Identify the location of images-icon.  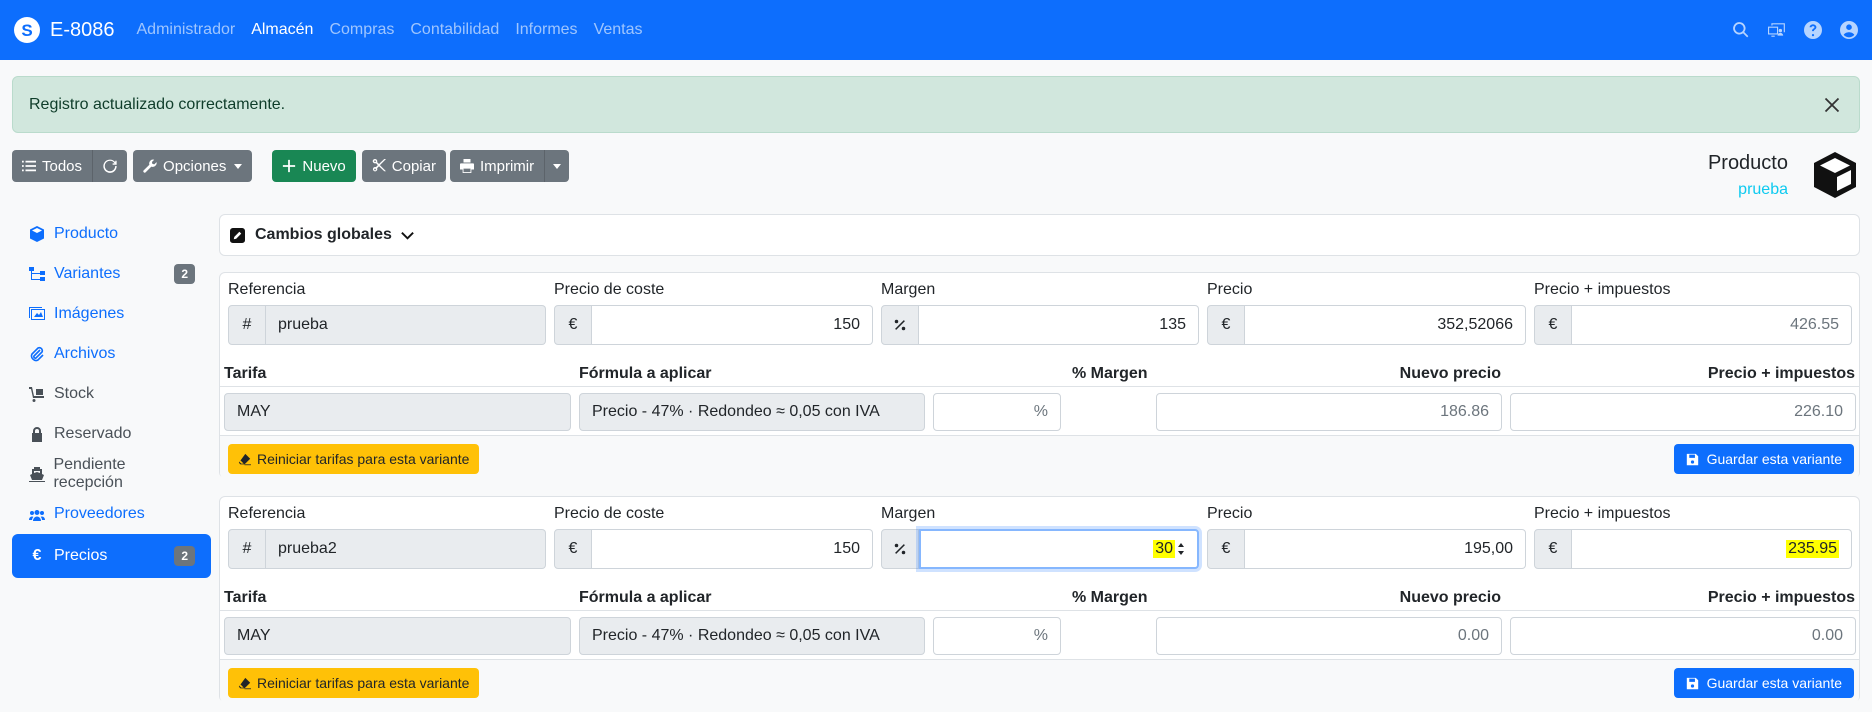
(37, 314).